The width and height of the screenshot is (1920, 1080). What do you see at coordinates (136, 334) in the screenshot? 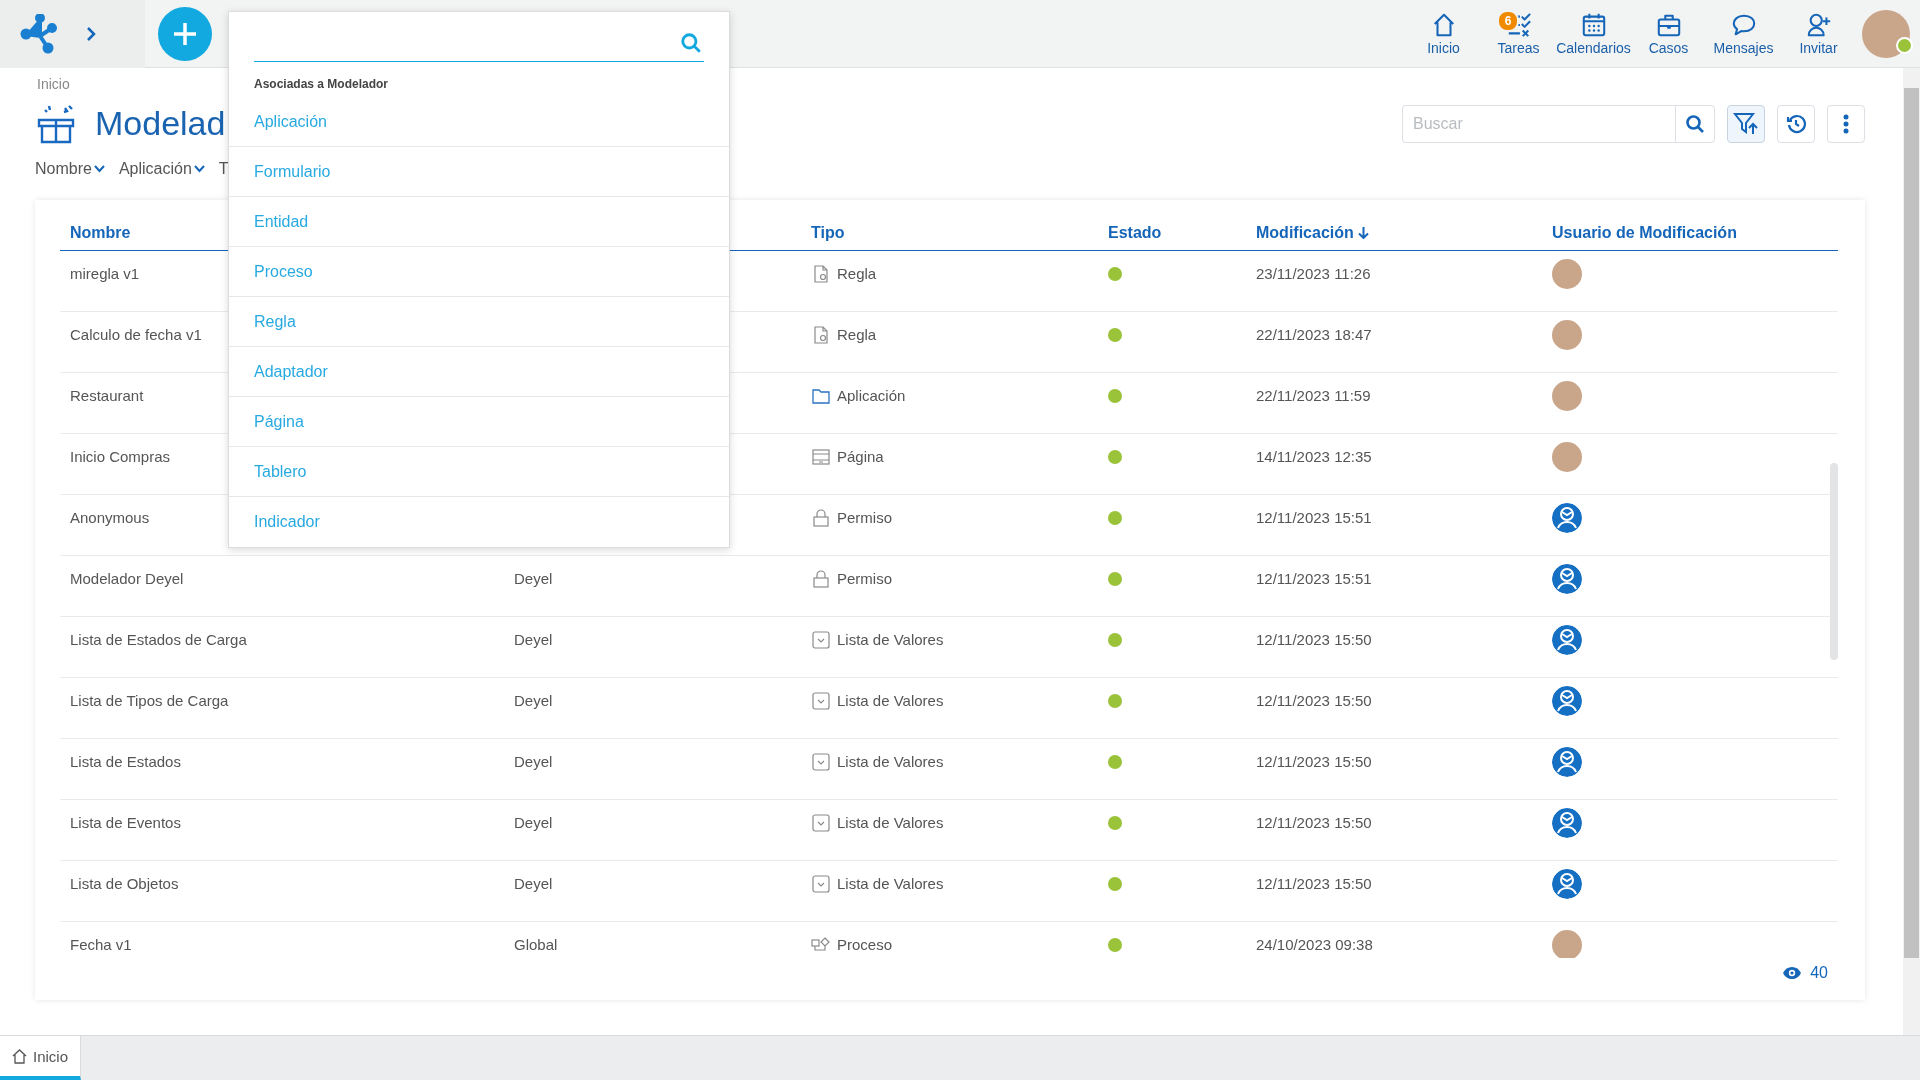
I see `table-cell: Calculo de fecha v1` at bounding box center [136, 334].